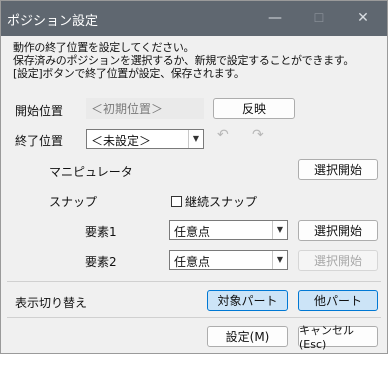  What do you see at coordinates (338, 169) in the screenshot?
I see `manipulator-select-start-button: 選択開始` at bounding box center [338, 169].